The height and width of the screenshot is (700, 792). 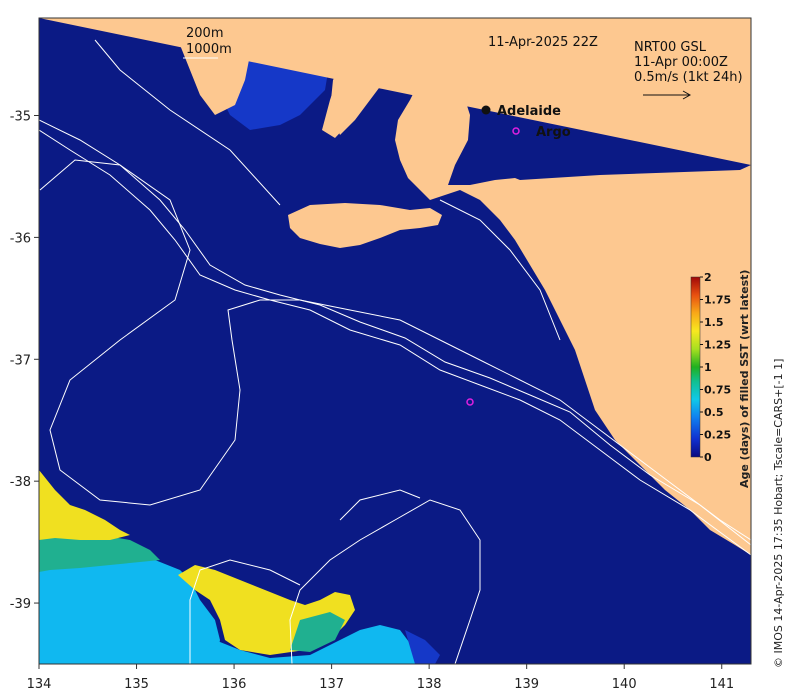 I want to click on x-tick-label: 139, so click(x=526, y=684).